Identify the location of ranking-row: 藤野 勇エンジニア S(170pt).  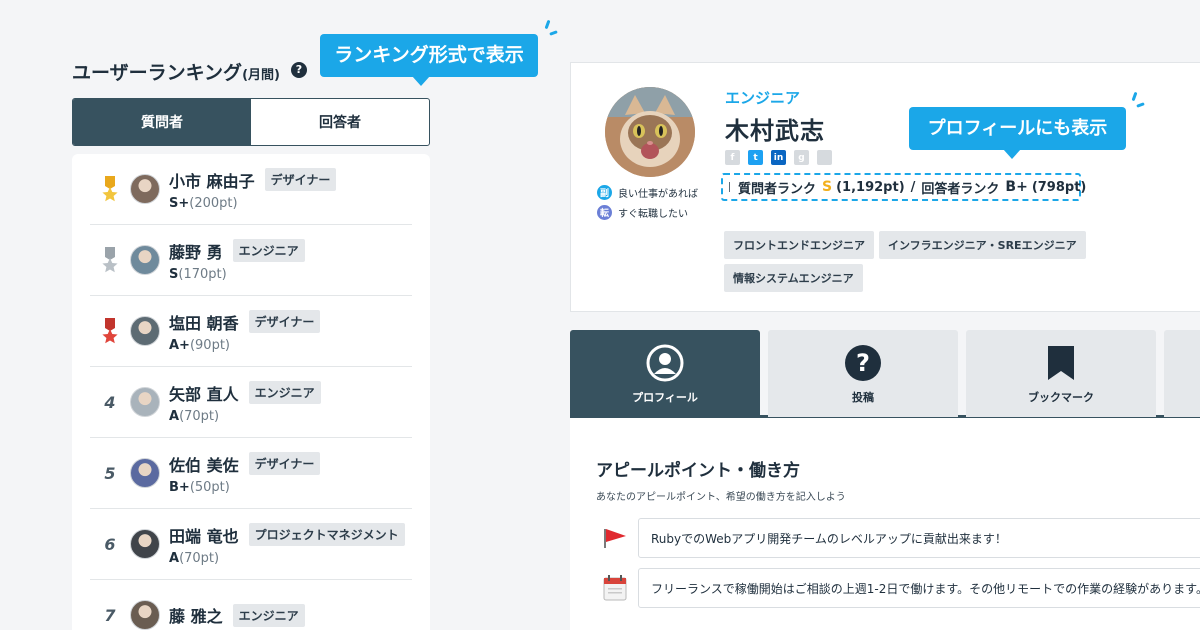
(251, 260).